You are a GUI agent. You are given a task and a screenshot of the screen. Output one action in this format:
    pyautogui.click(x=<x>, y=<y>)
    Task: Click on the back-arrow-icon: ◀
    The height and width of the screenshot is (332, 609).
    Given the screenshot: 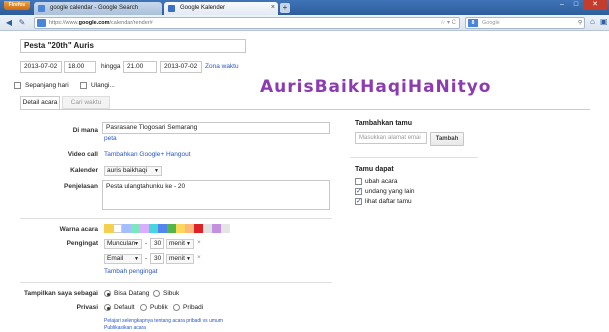 What is the action you would take?
    pyautogui.click(x=9, y=23)
    